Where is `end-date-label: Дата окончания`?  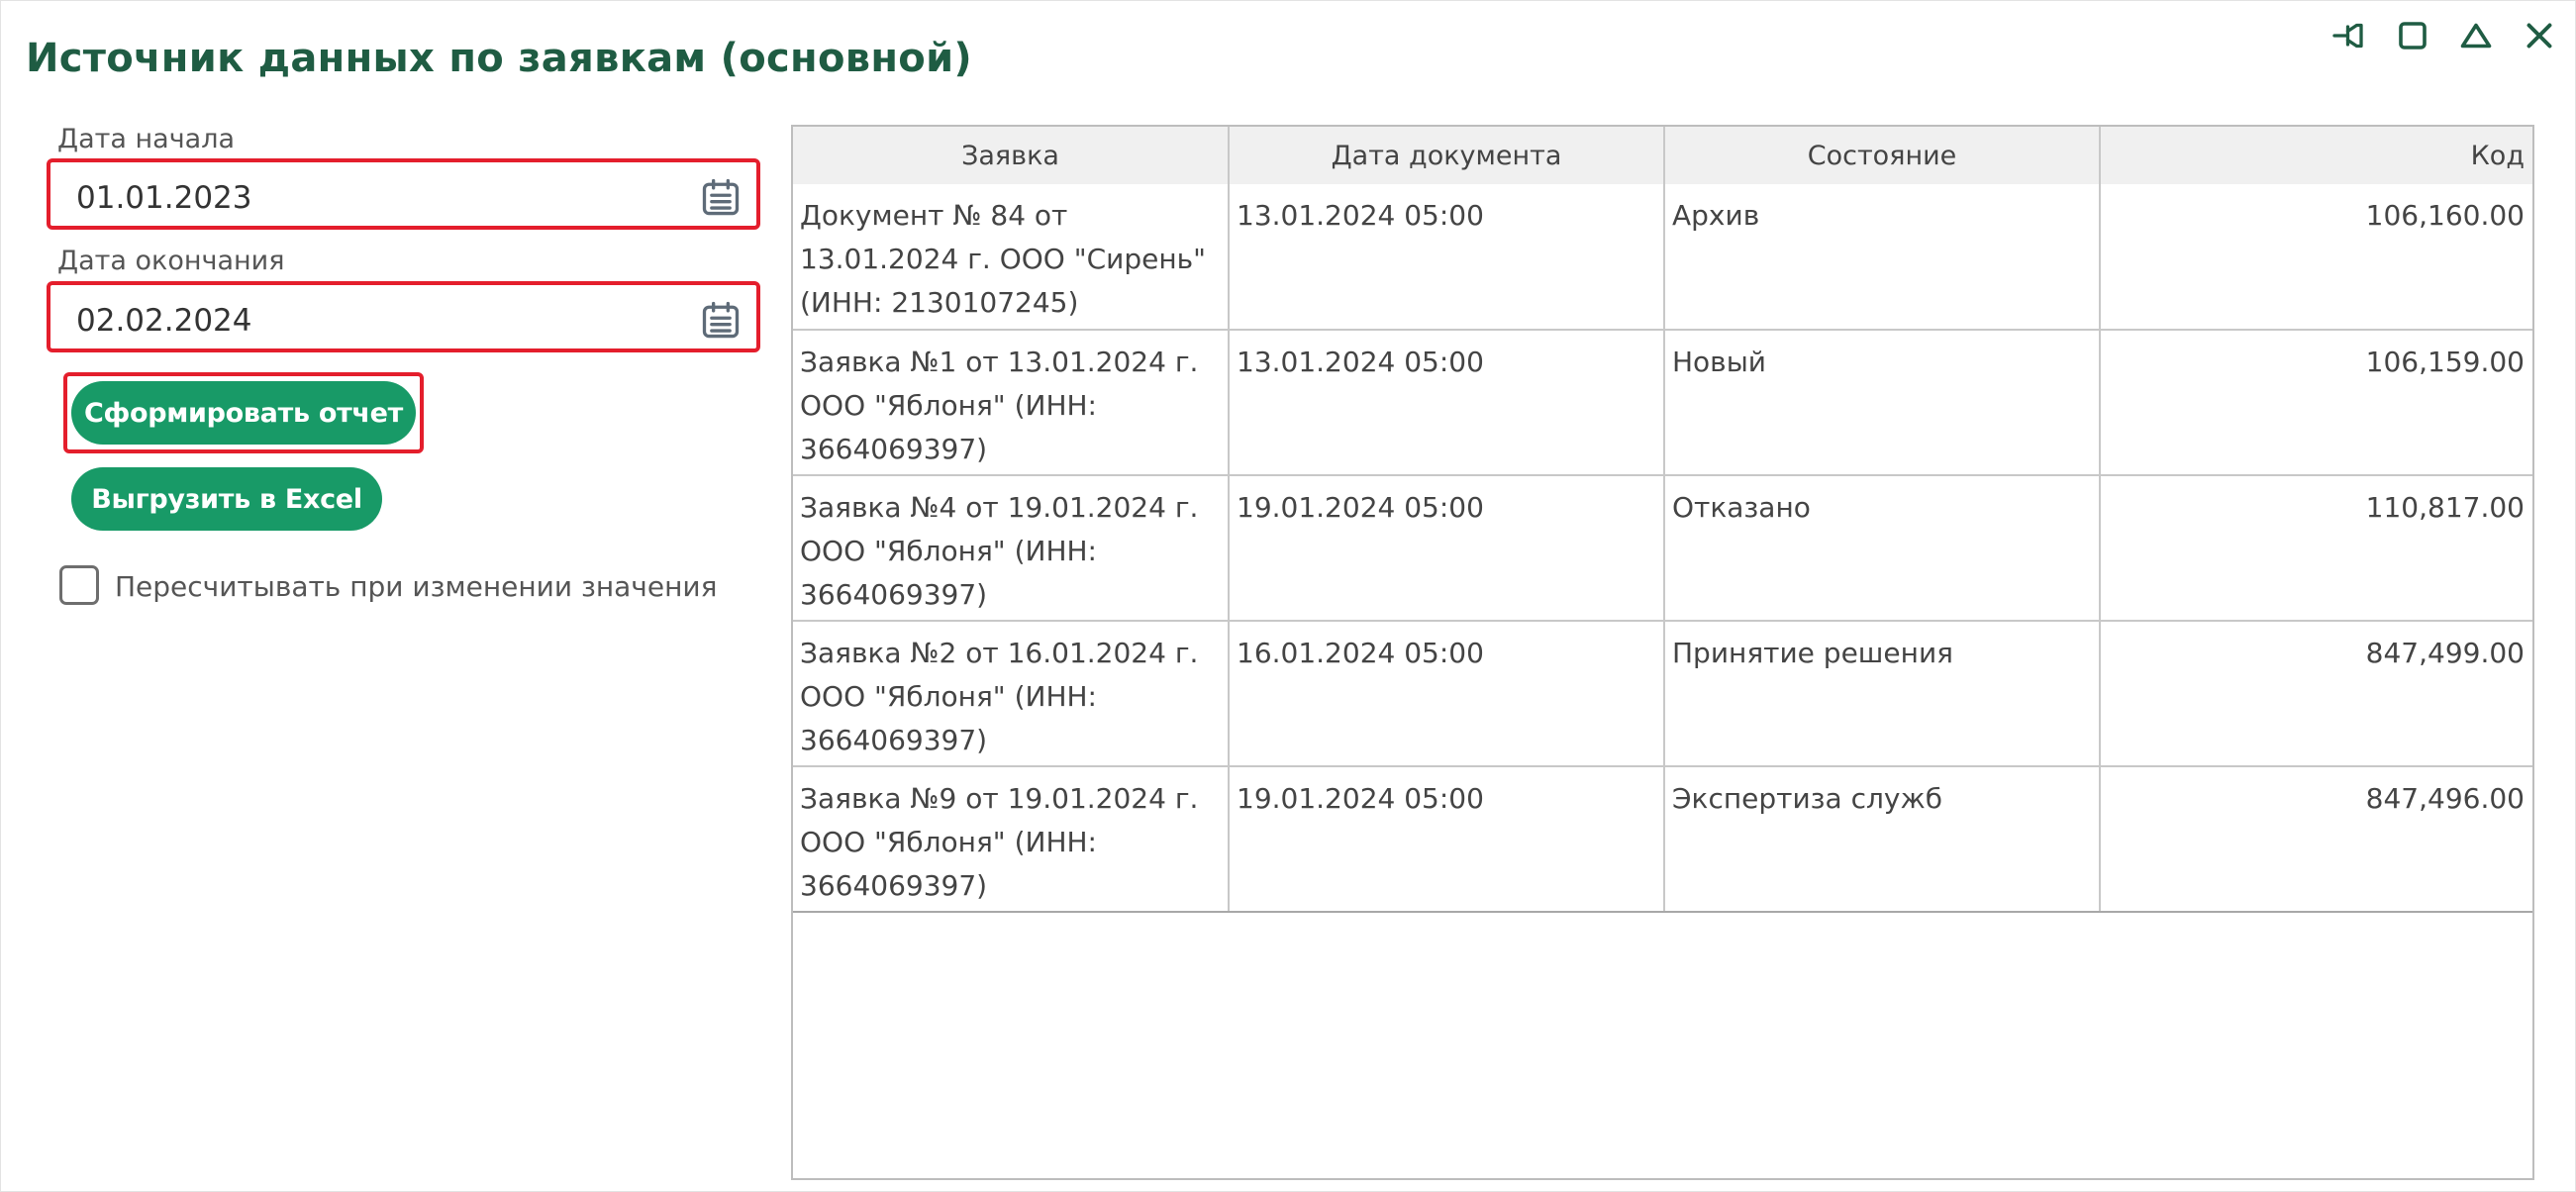
end-date-label: Дата окончания is located at coordinates (171, 261).